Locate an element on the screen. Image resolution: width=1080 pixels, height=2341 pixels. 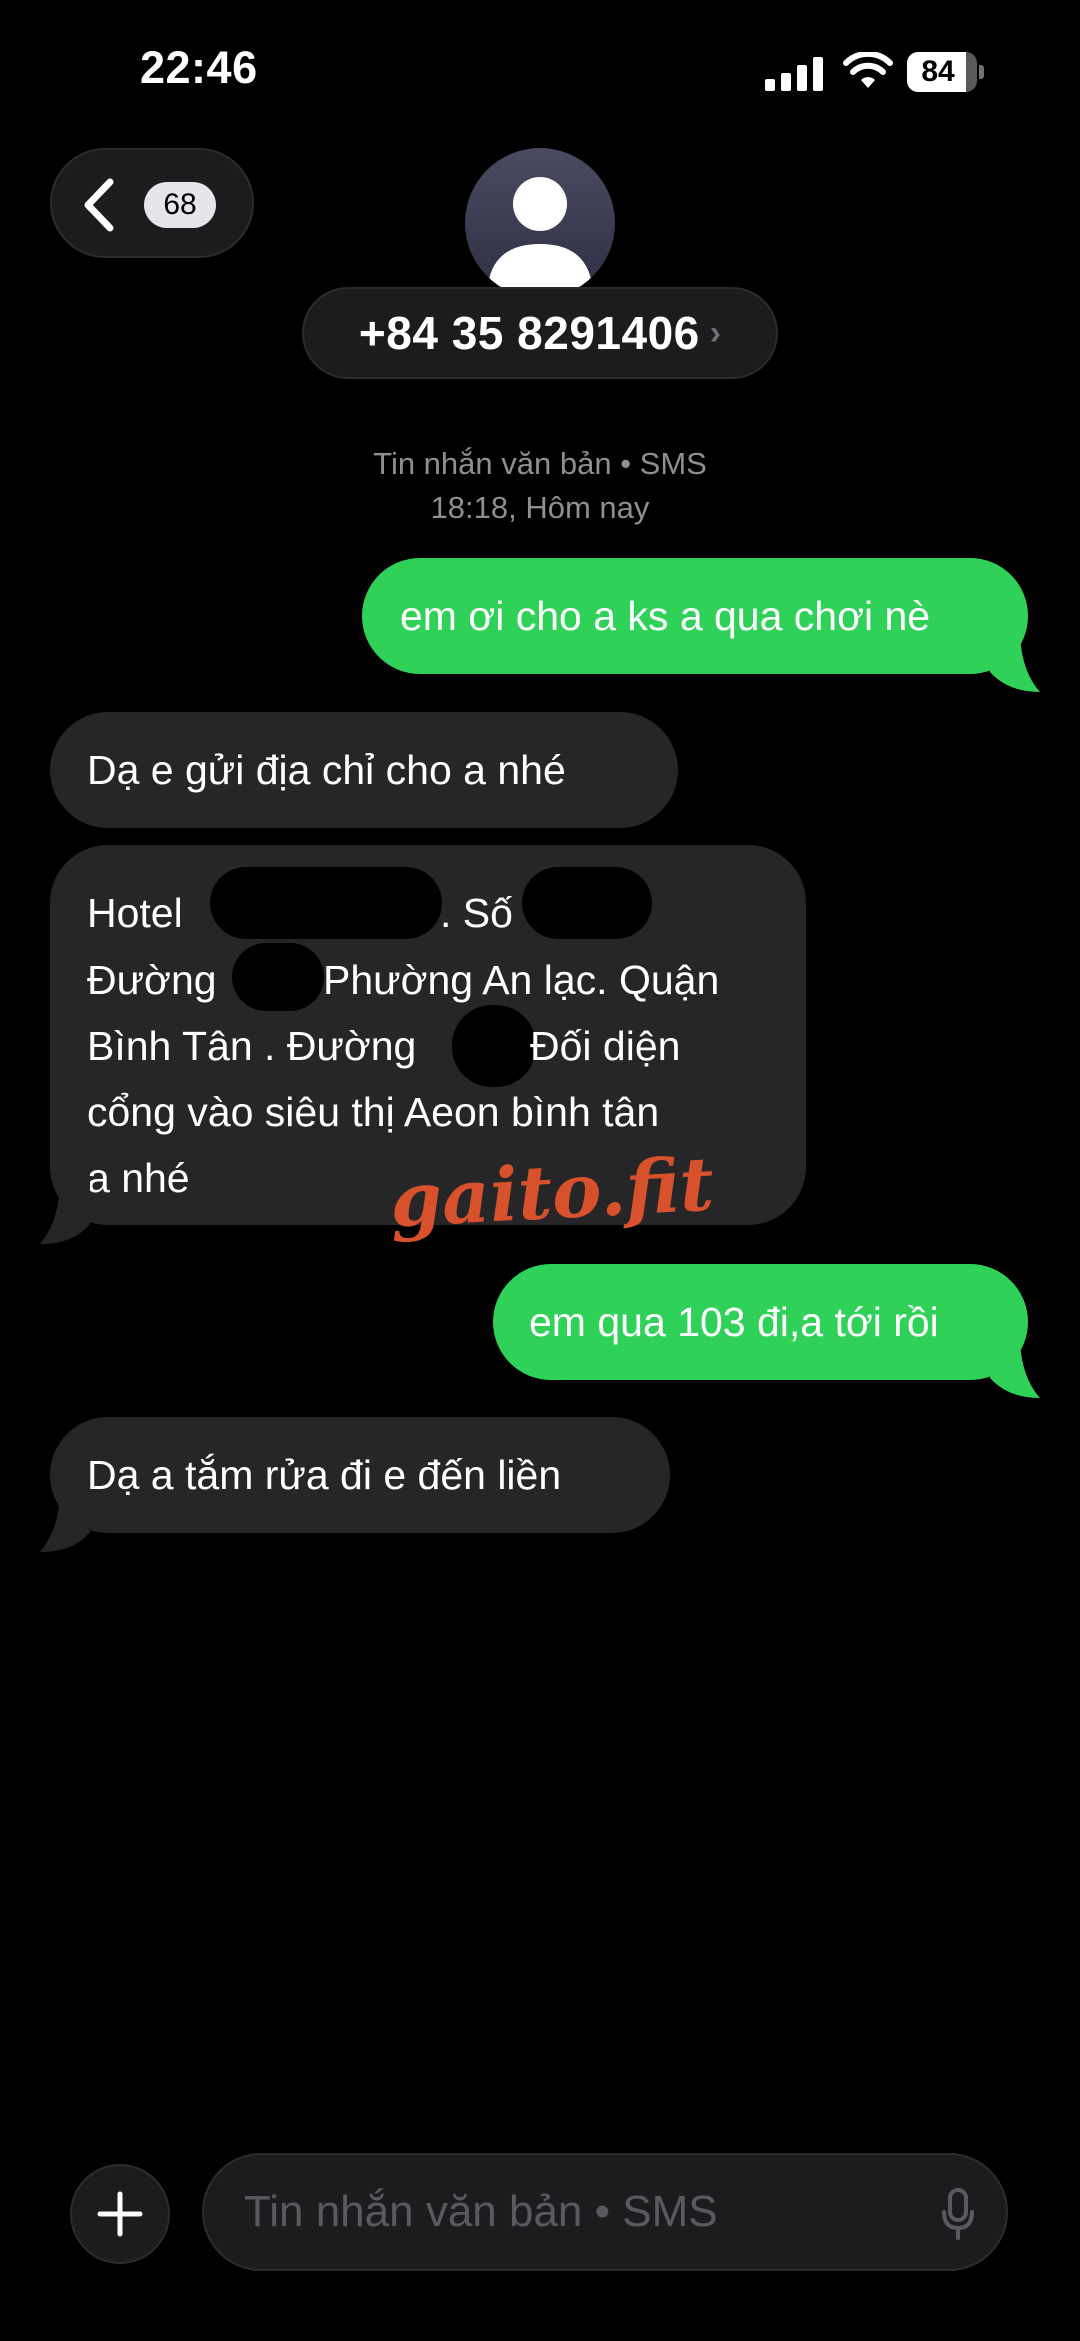
message-bubble-incoming: Dạ a tắm rửa đi e đến liền is located at coordinates (360, 1475).